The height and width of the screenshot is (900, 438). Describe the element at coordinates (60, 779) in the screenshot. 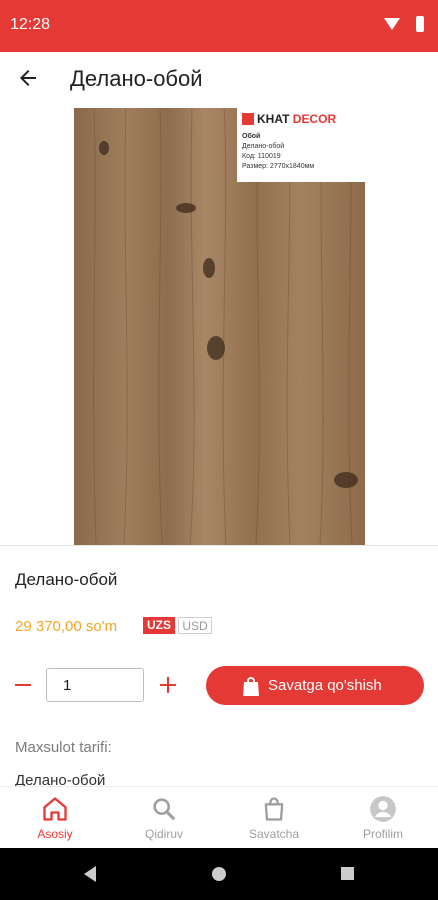

I see `description-text: Делано-обой` at that location.